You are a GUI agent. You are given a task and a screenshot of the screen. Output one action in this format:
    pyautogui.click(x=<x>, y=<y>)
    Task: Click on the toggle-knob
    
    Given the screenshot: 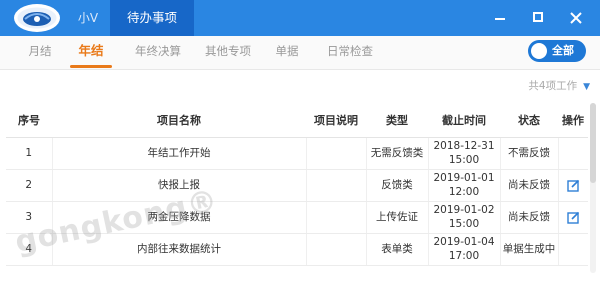 What is the action you would take?
    pyautogui.click(x=539, y=51)
    